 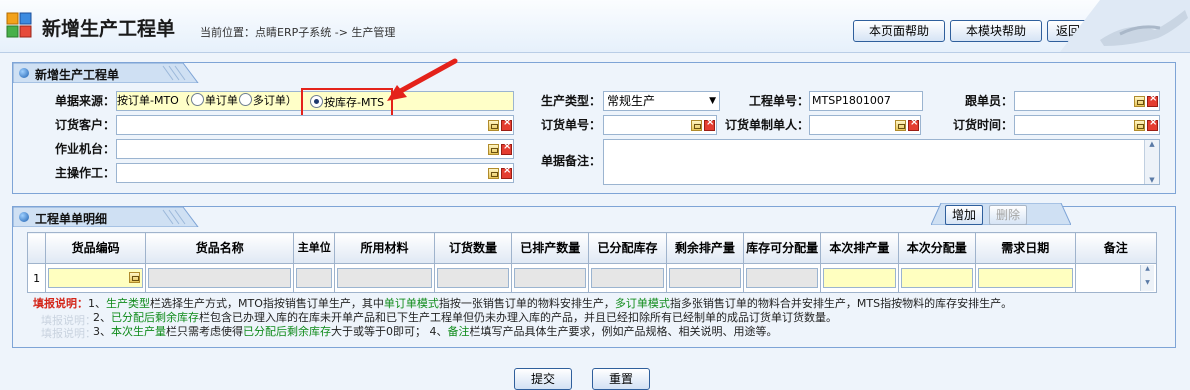 What do you see at coordinates (642, 303) in the screenshot?
I see `notes-segment: 多订单模式` at bounding box center [642, 303].